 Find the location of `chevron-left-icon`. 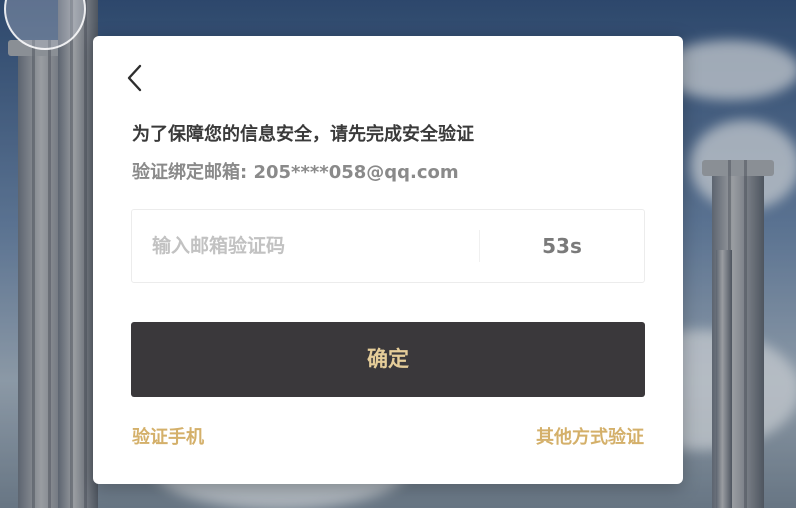

chevron-left-icon is located at coordinates (134, 78).